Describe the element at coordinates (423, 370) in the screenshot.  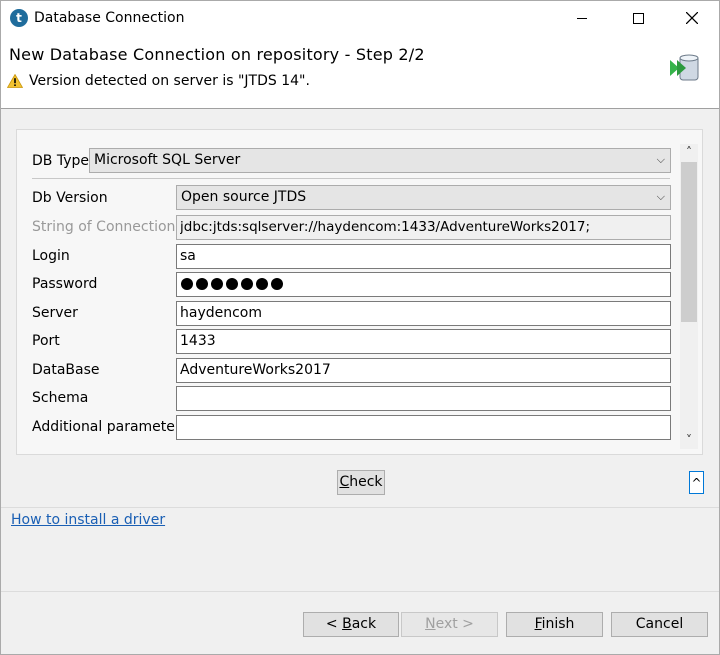
I see `database-field: AdventureWorks2017` at that location.